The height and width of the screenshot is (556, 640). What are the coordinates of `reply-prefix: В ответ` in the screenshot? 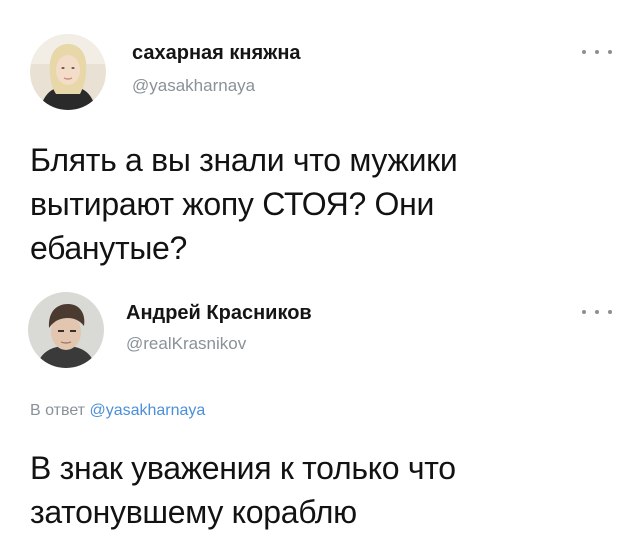 It's located at (58, 410).